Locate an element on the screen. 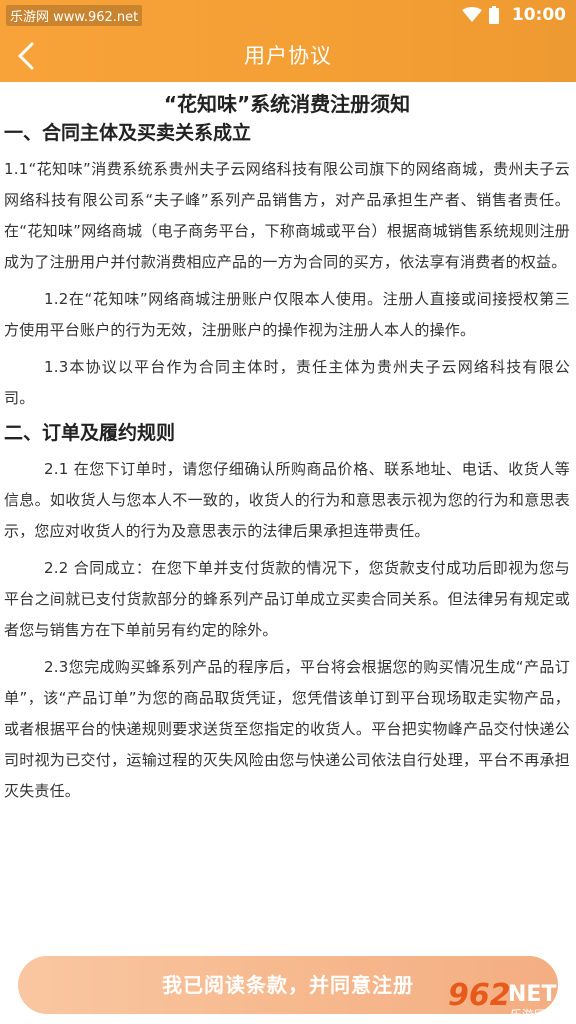 The width and height of the screenshot is (576, 1024). status-bar: 乐游网 www.962.net 10:00 is located at coordinates (288, 15).